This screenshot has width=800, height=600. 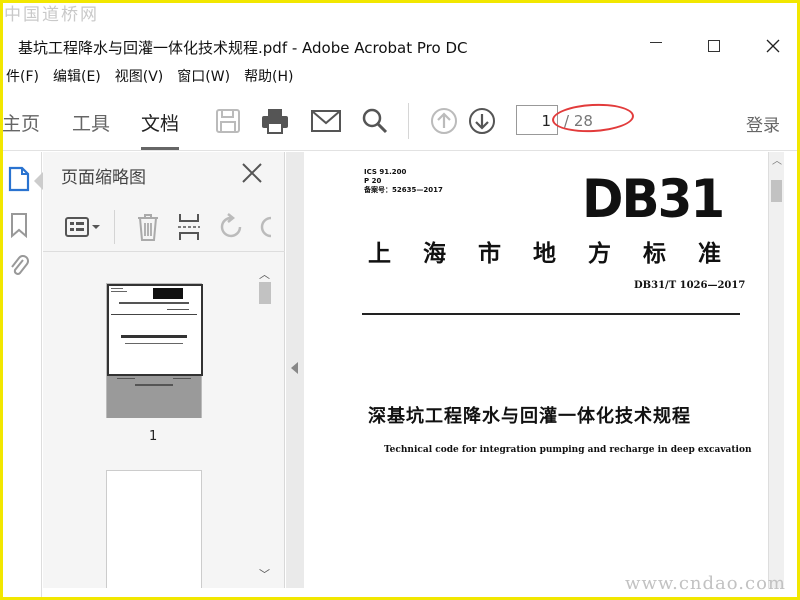 I want to click on maximize-icon, so click(x=714, y=46).